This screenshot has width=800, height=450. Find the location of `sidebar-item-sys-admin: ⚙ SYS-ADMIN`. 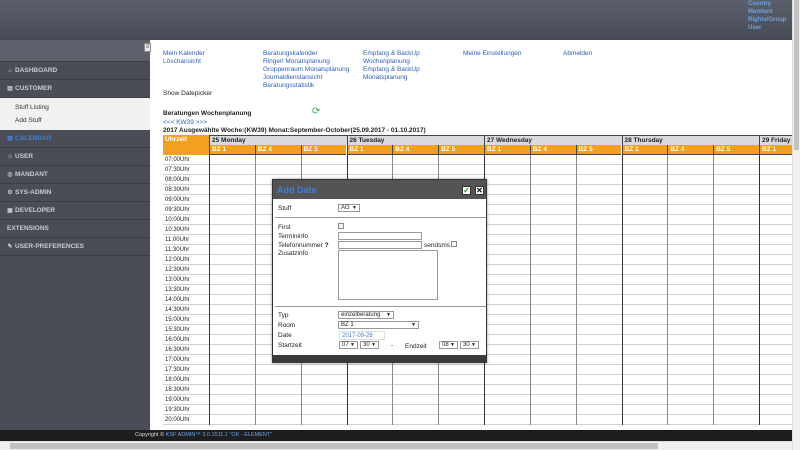

sidebar-item-sys-admin: ⚙ SYS-ADMIN is located at coordinates (75, 193).